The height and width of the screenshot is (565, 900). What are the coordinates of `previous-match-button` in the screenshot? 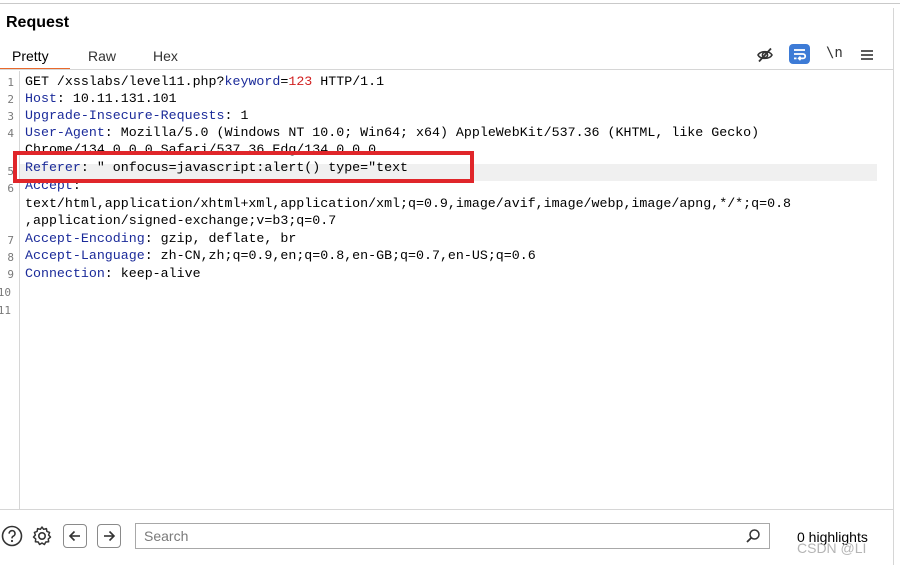 It's located at (75, 536).